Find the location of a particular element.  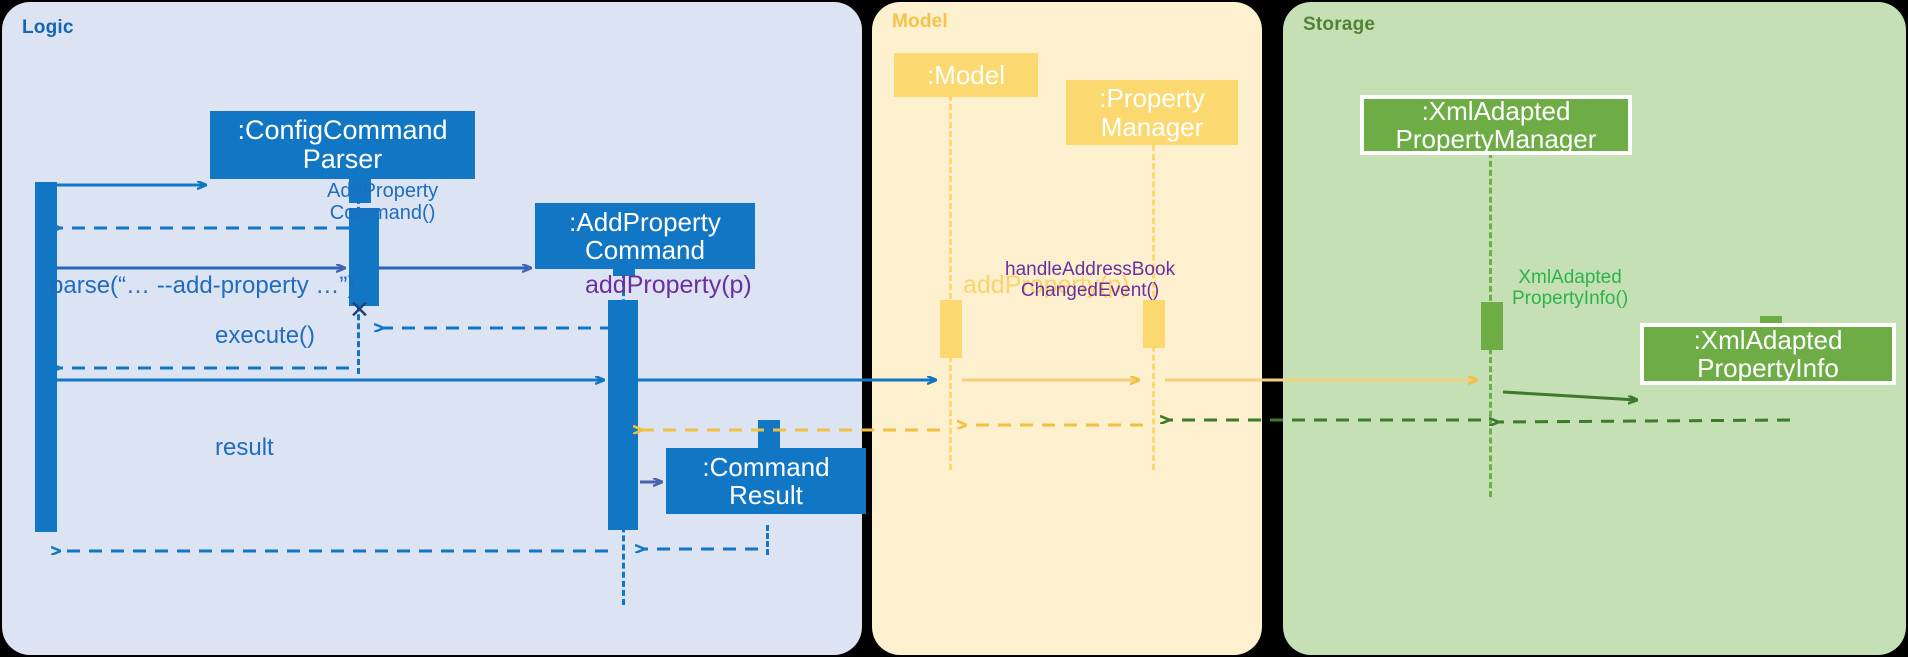

label-line1: XmlAdapted is located at coordinates (1570, 277).